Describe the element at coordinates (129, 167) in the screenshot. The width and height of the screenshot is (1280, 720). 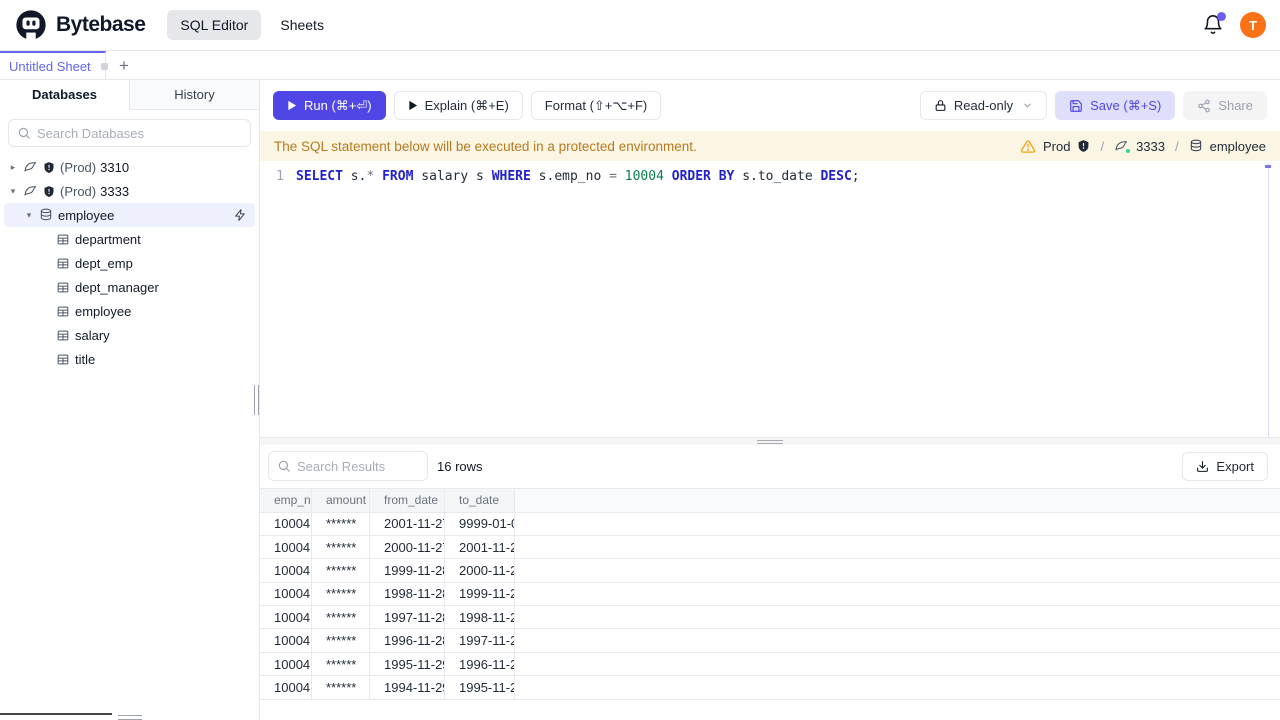
I see `tree-item-instance-3310: ▸ (Prod) 3310` at that location.